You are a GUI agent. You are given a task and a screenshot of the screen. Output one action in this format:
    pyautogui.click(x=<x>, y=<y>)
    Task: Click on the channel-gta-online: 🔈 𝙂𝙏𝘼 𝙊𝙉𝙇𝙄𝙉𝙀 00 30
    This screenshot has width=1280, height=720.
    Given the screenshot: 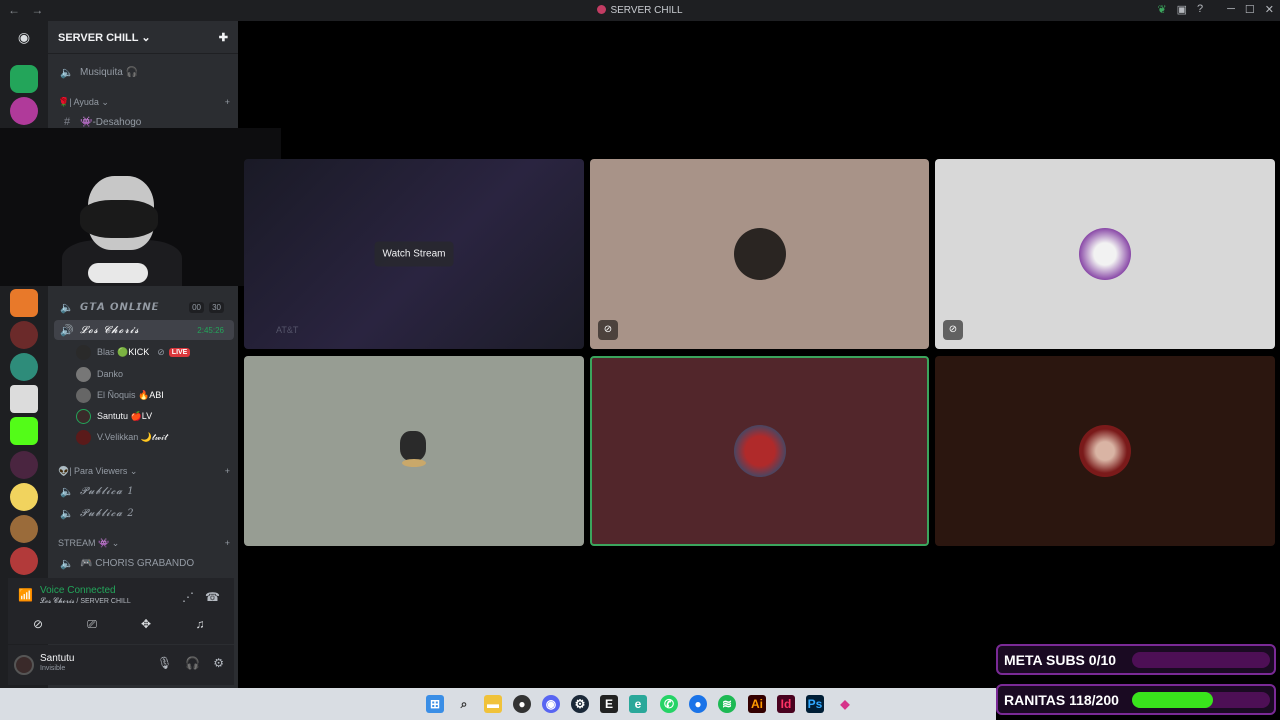 What is the action you would take?
    pyautogui.click(x=144, y=307)
    